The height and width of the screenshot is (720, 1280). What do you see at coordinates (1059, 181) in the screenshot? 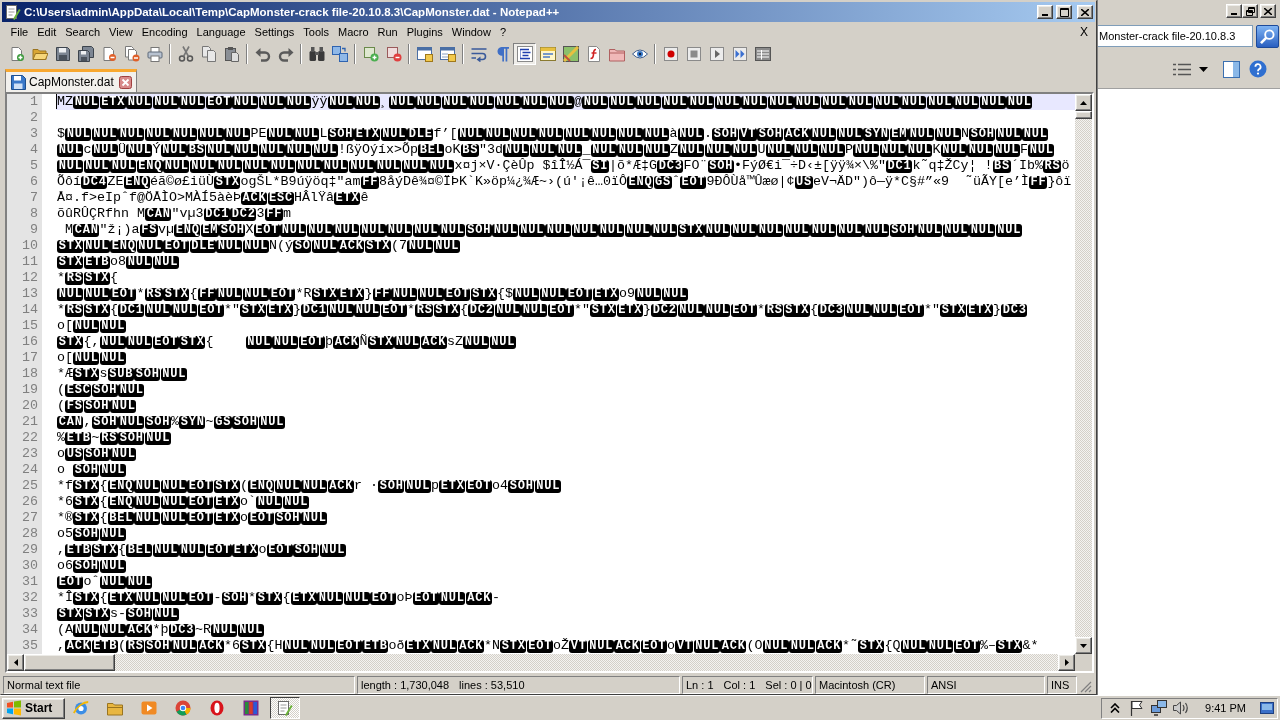
I see `code-text: }ôï` at bounding box center [1059, 181].